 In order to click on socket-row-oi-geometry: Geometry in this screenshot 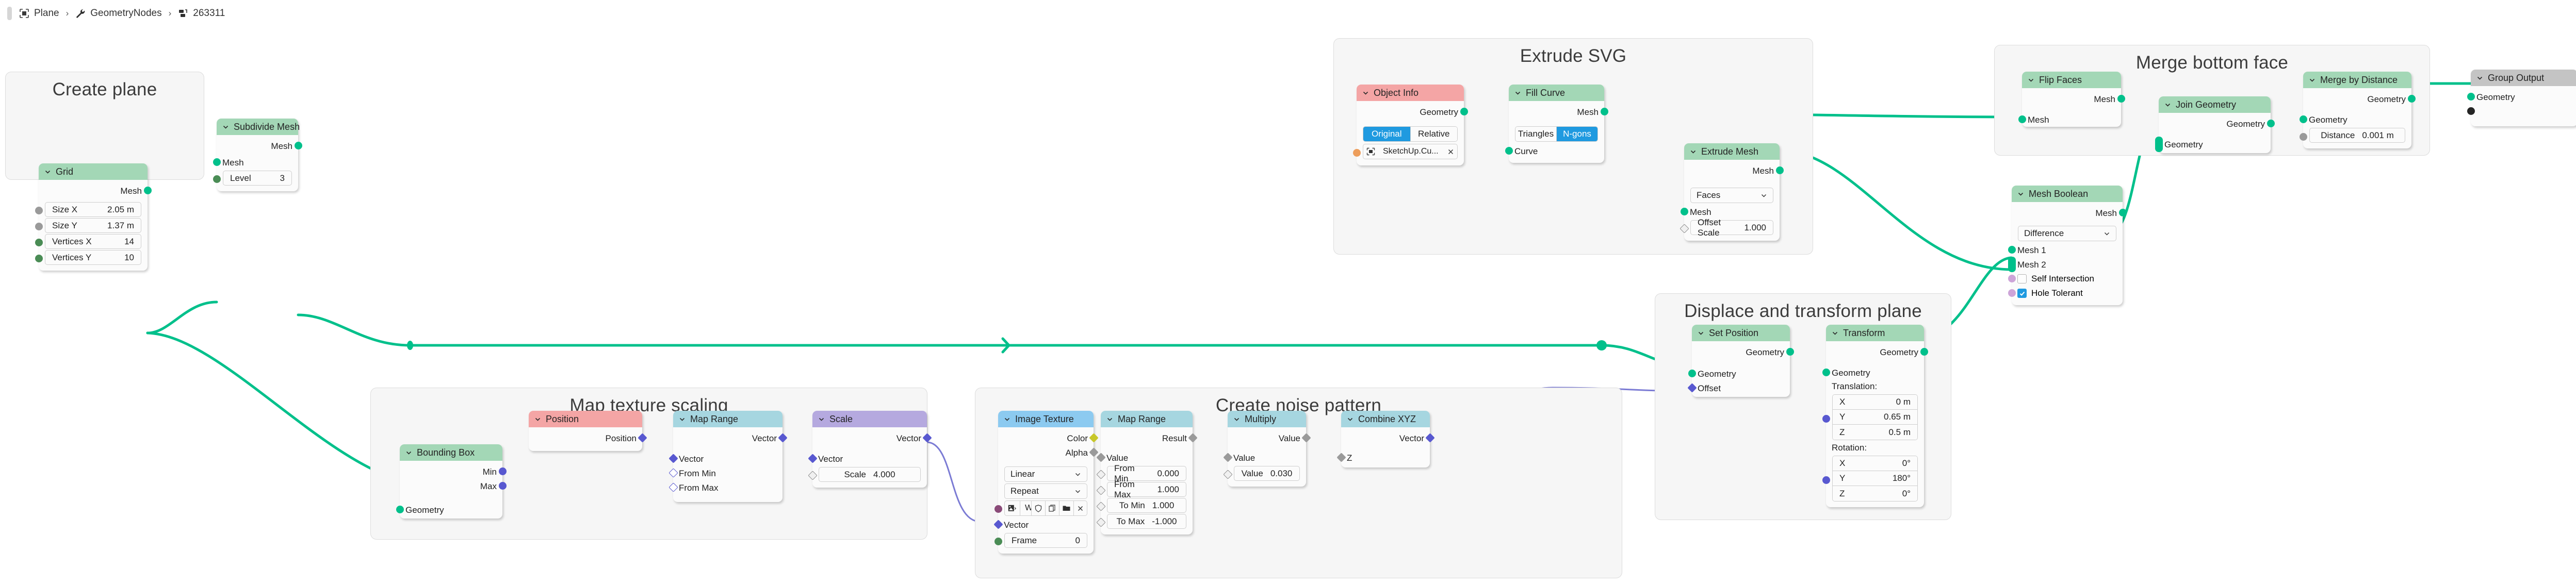, I will do `click(1412, 112)`.